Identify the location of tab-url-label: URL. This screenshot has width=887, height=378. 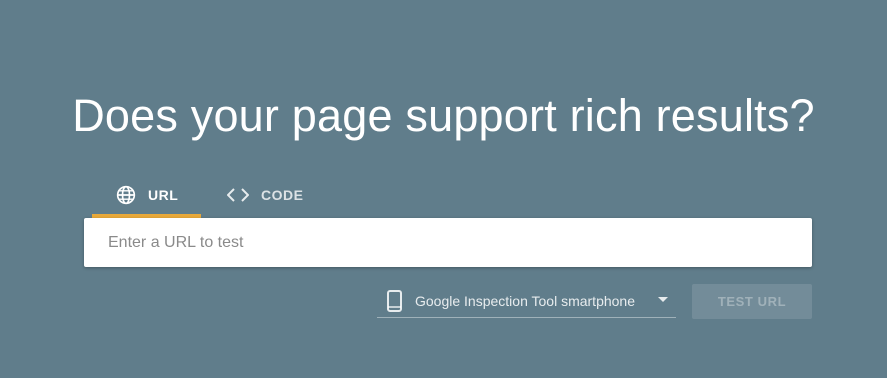
(163, 195).